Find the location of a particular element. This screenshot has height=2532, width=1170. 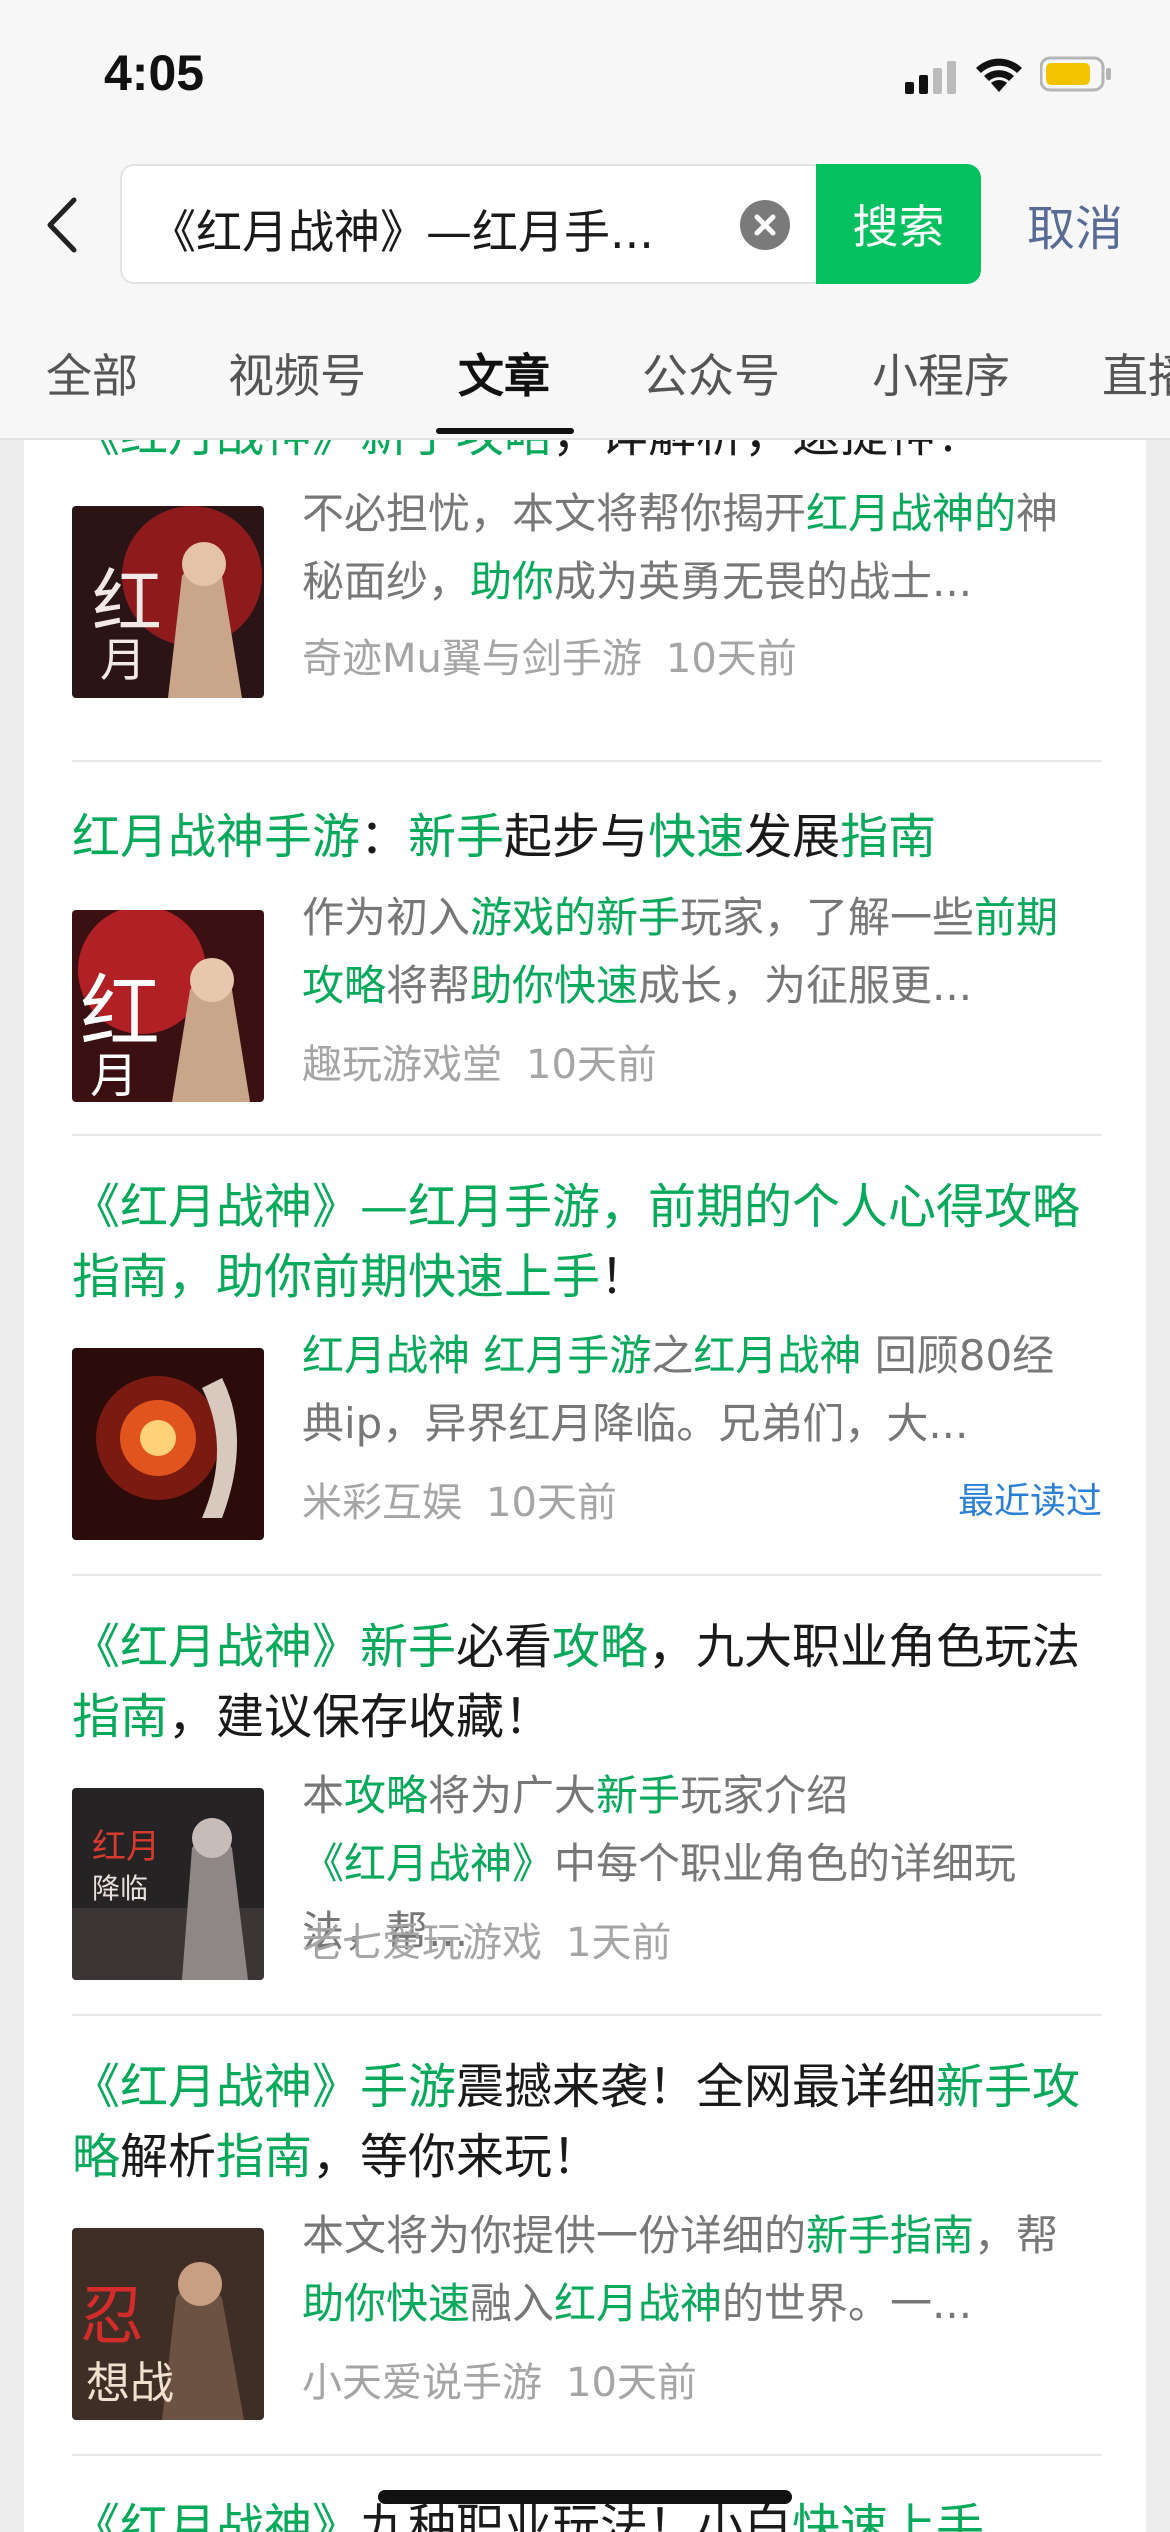

status-time: 4:05 is located at coordinates (154, 73).